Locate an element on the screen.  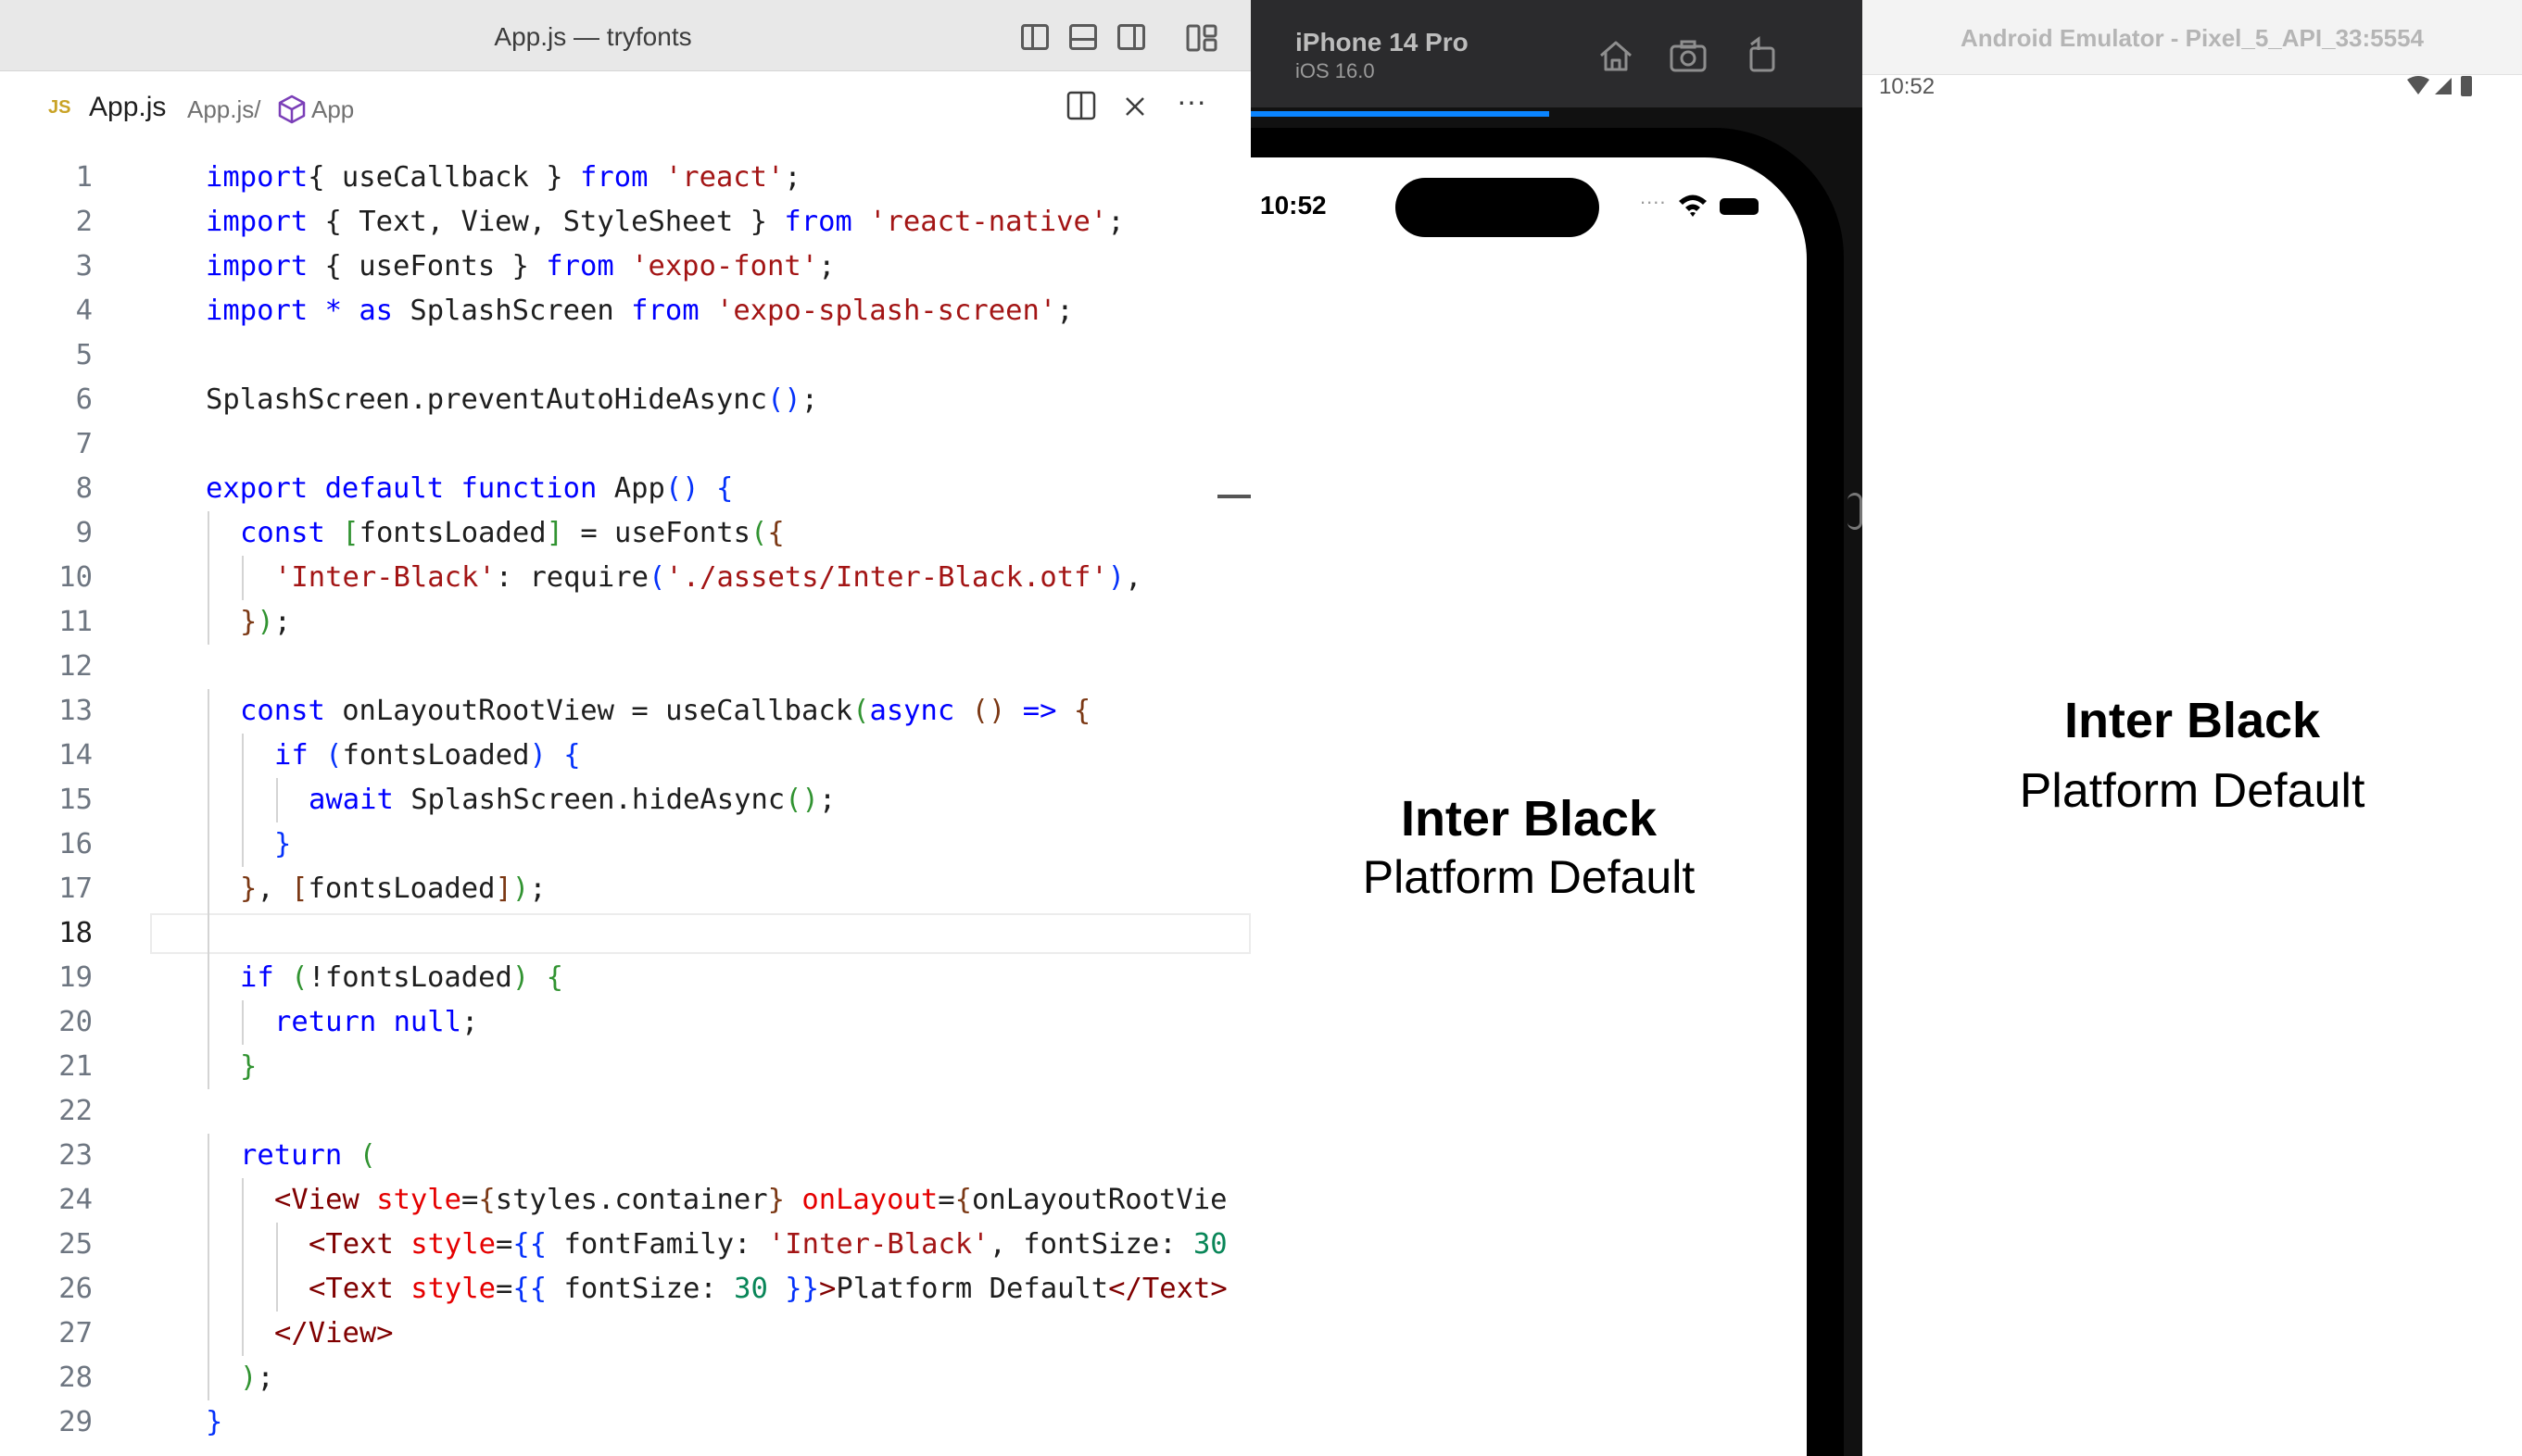
line-number: 8 is located at coordinates (84, 488).